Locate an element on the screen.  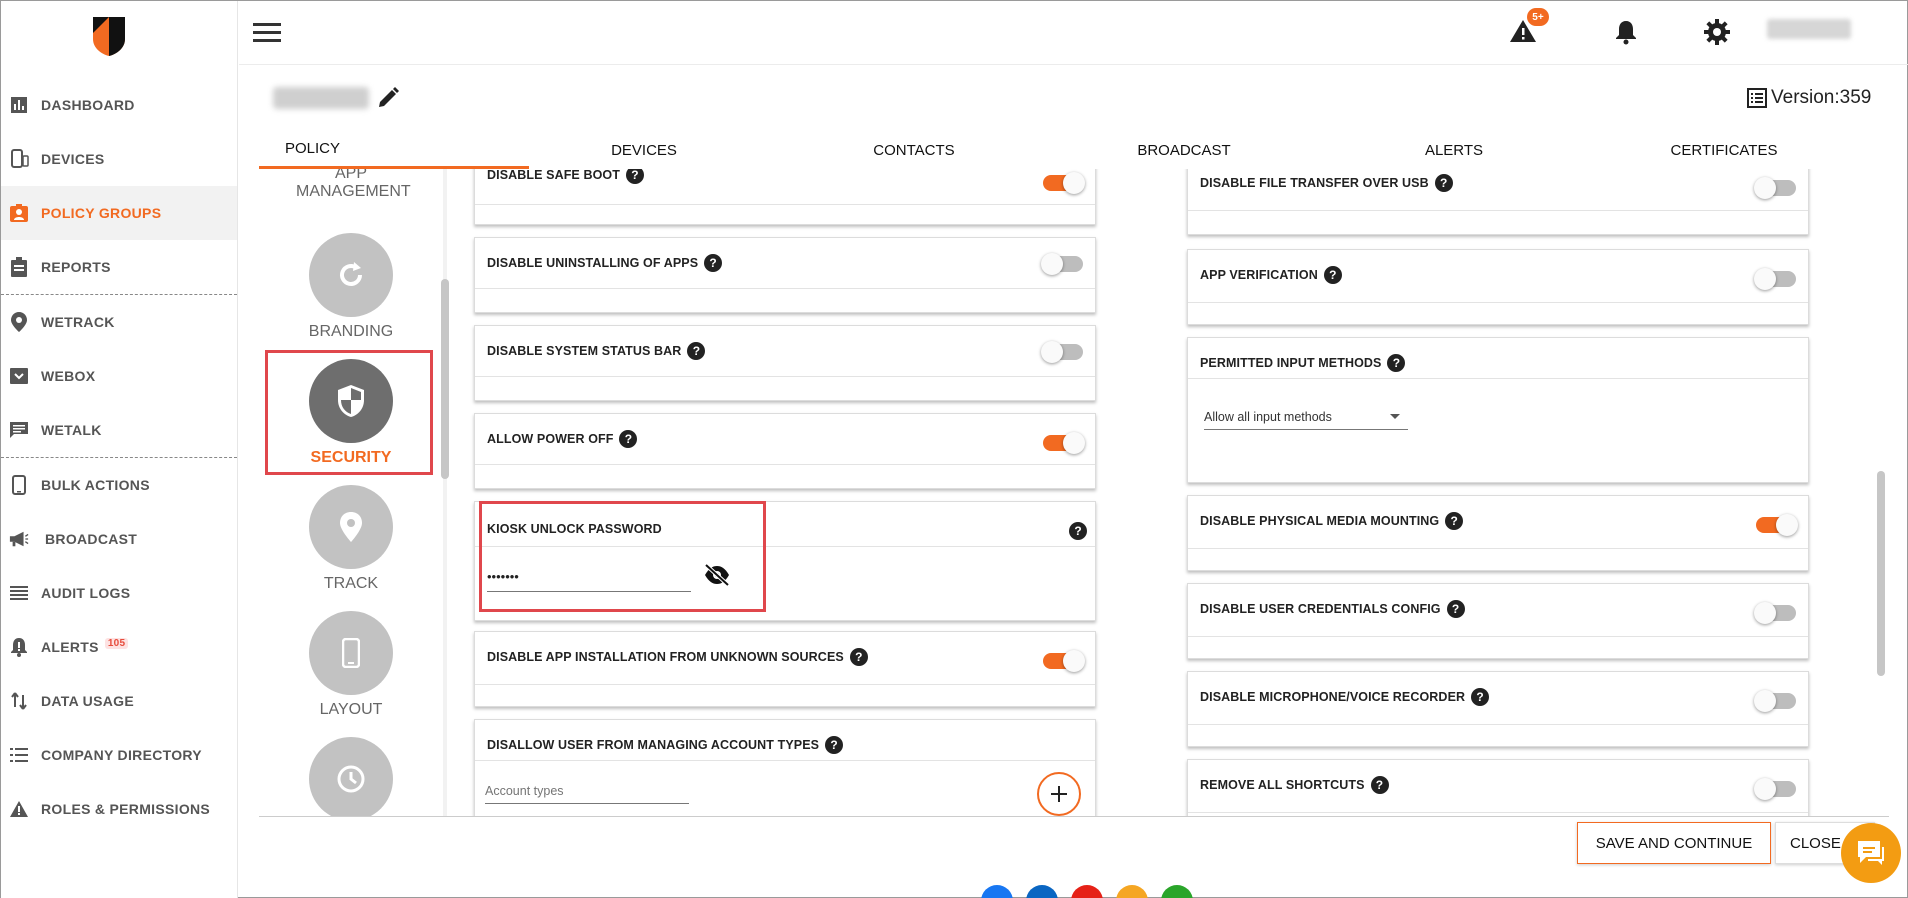
sidebar-item-label: BROADCAST is located at coordinates (91, 539).